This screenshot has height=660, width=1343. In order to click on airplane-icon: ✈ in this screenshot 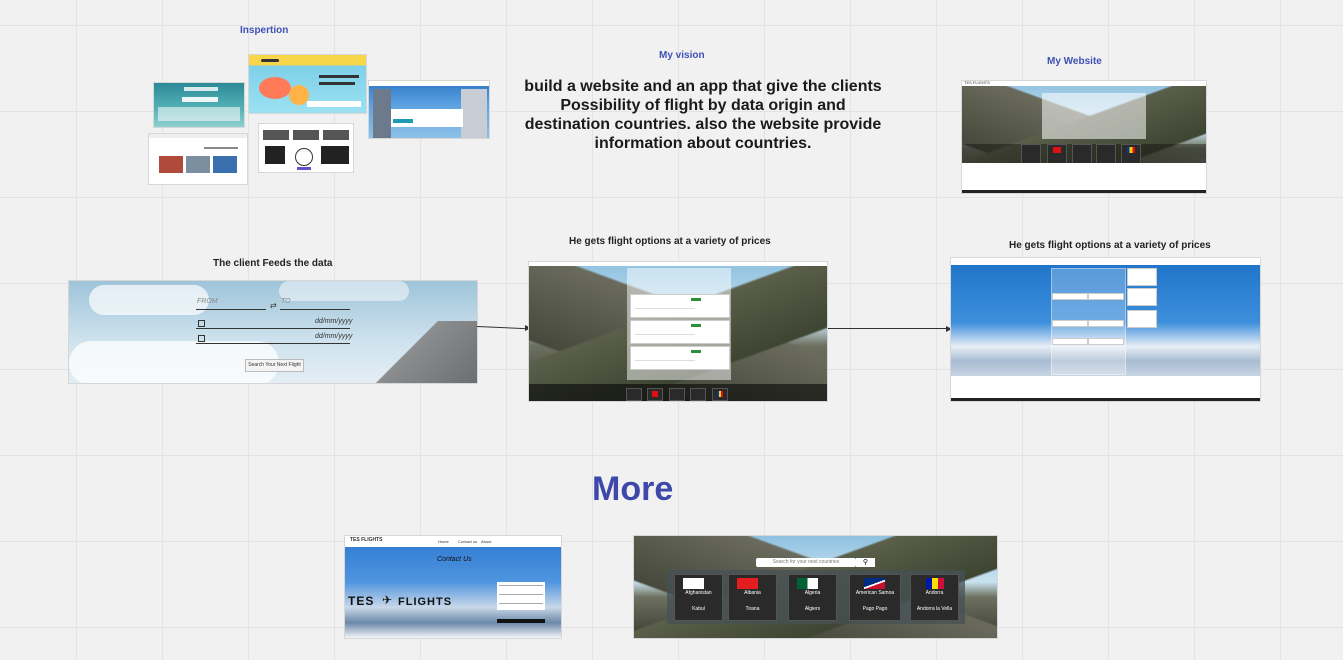, I will do `click(387, 600)`.